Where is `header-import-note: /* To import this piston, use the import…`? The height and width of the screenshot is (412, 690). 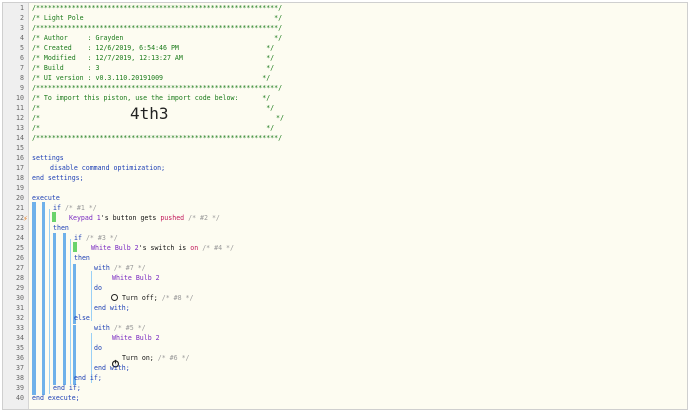 header-import-note: /* To import this piston, use the import… is located at coordinates (151, 98).